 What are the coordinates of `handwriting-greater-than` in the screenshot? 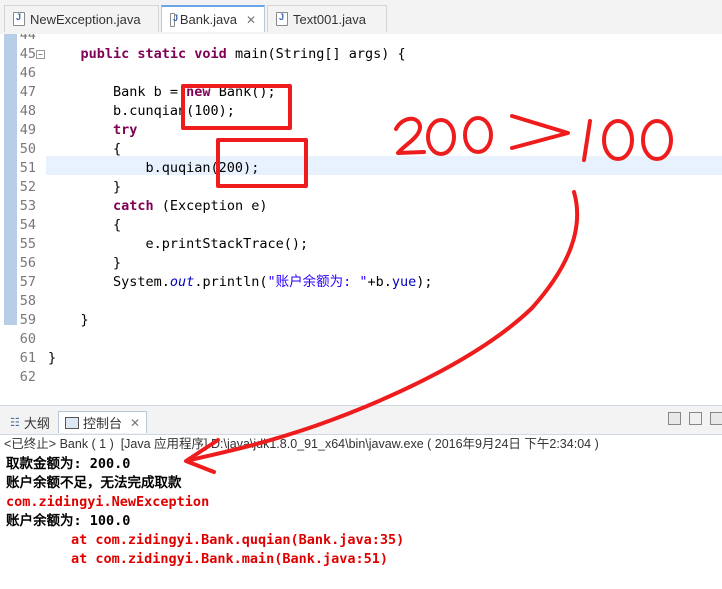 It's located at (540, 132).